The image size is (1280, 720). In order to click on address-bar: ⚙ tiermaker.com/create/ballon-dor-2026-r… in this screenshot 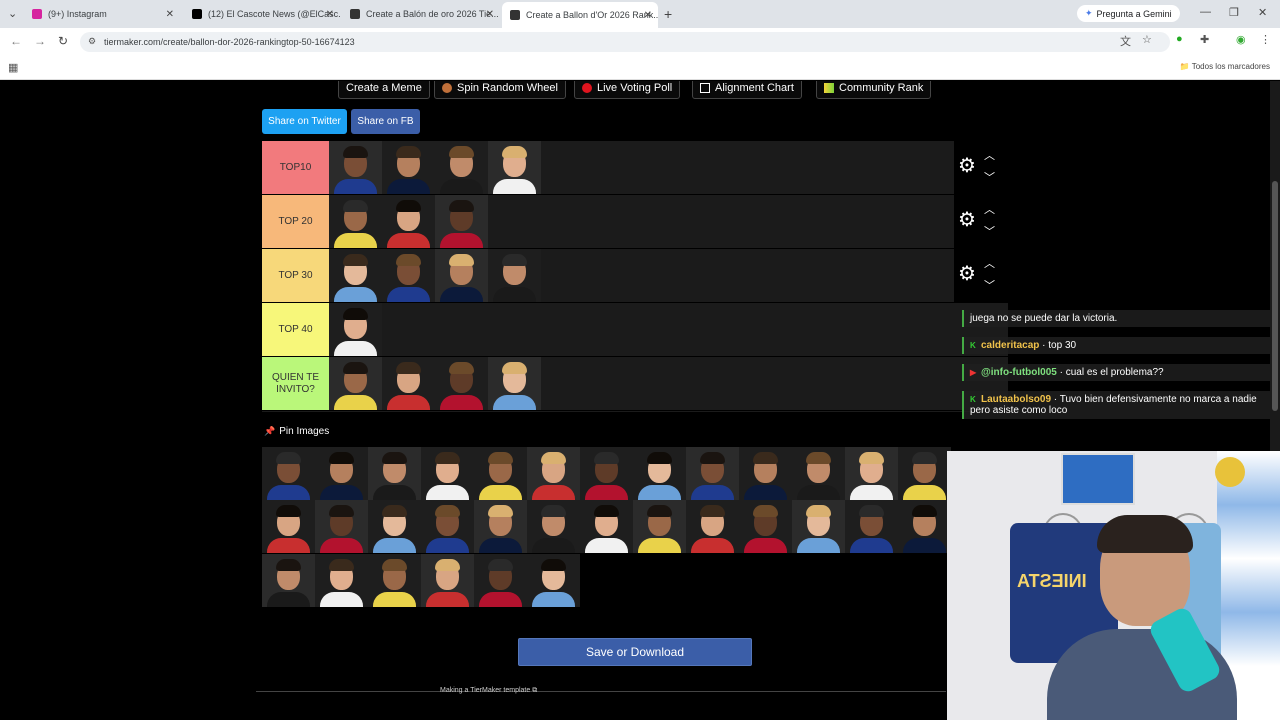, I will do `click(625, 42)`.